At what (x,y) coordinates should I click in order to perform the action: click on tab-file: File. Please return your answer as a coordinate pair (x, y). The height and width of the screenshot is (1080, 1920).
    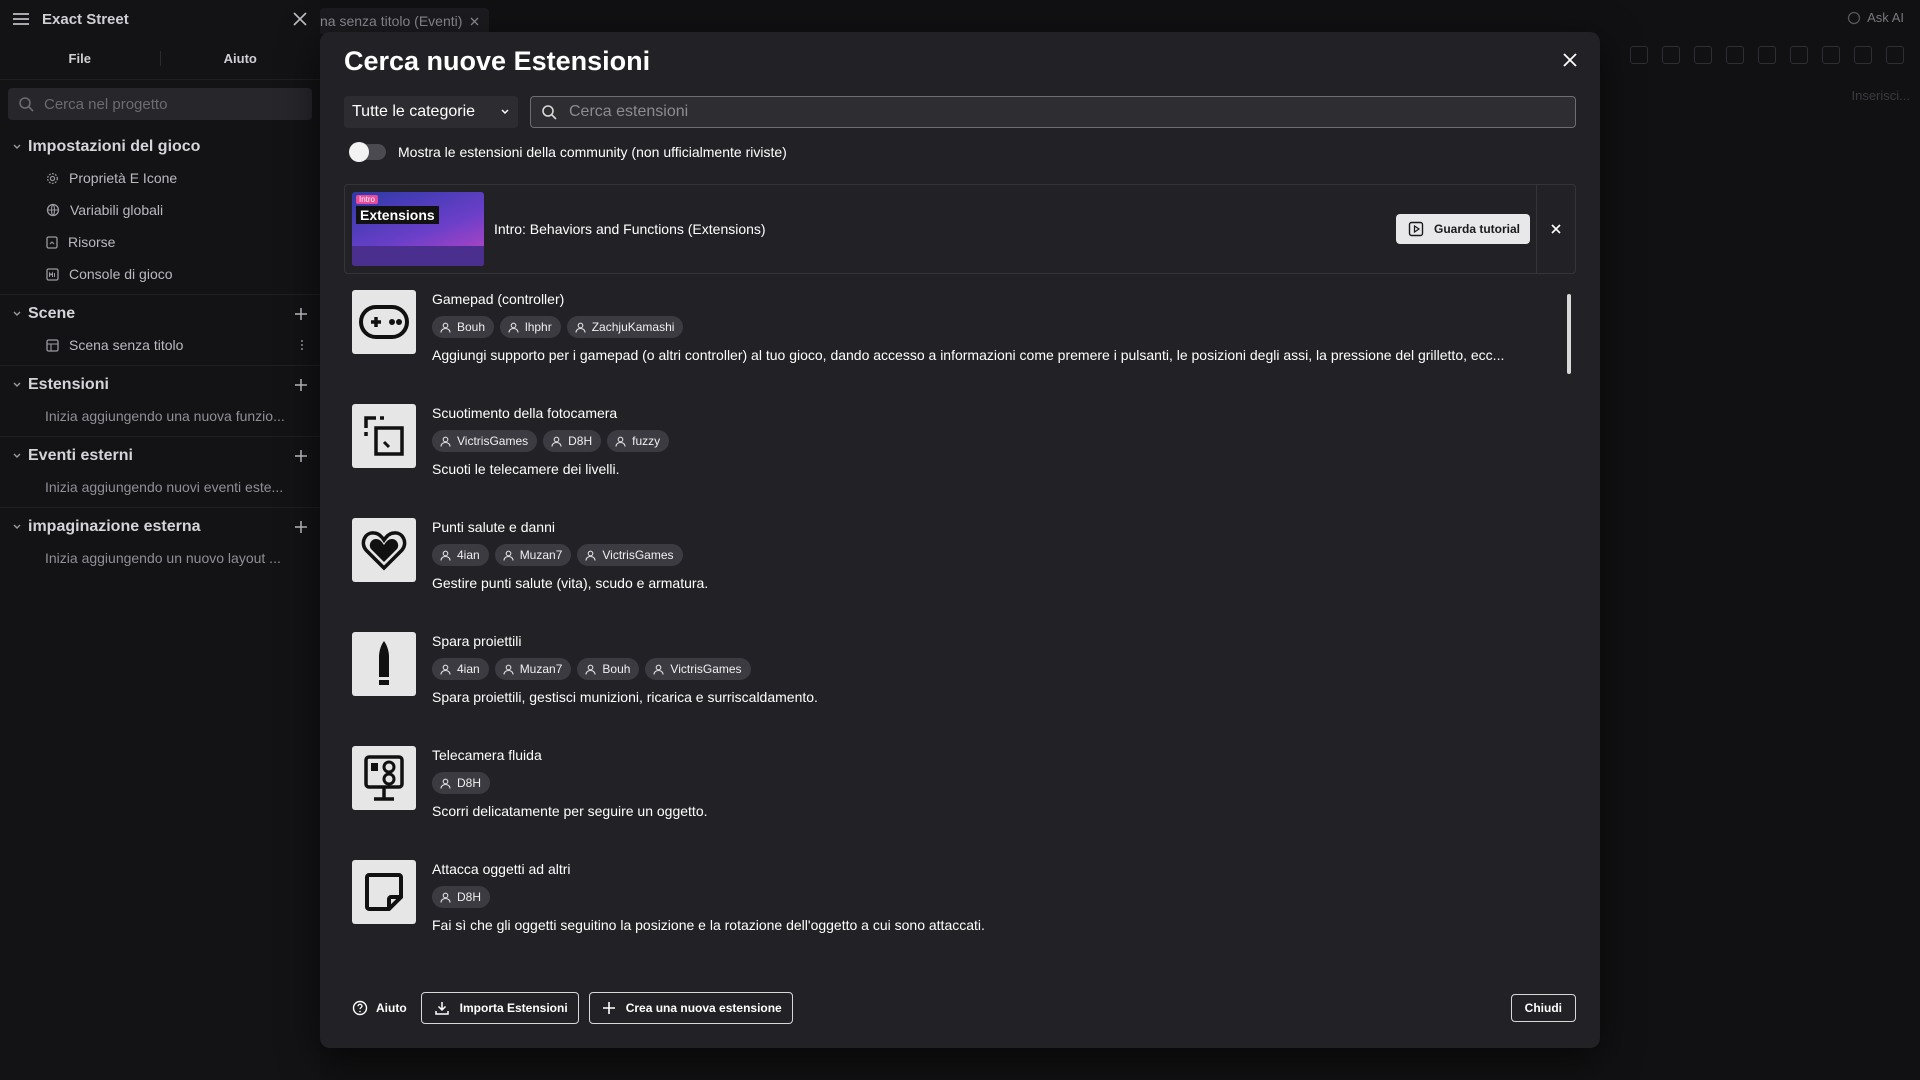
    Looking at the image, I should click on (80, 58).